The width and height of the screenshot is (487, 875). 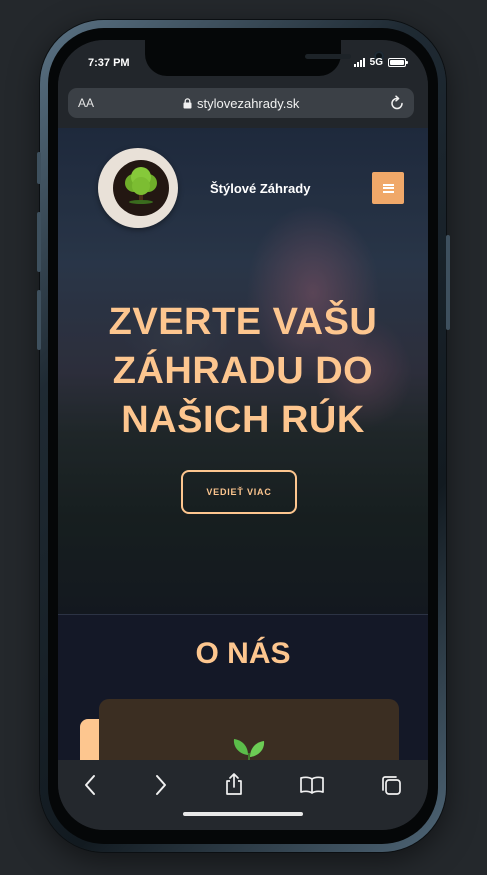 I want to click on speaker, so click(x=328, y=56).